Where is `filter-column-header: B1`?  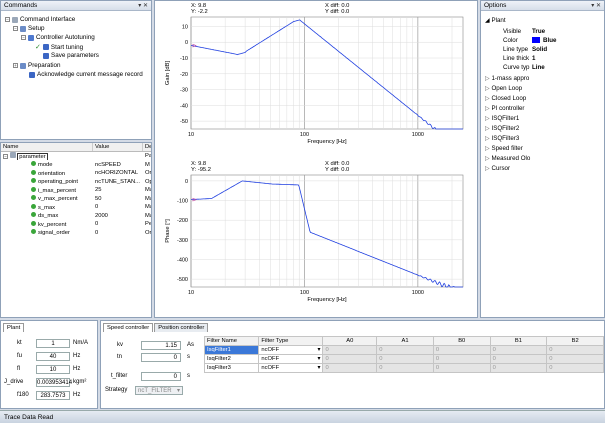
filter-column-header: B1 is located at coordinates (518, 341).